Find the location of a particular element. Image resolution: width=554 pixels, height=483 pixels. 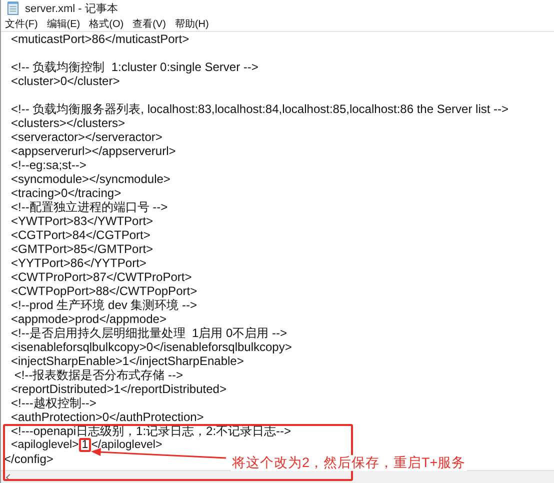

code-line: <!--eg:sa;st--> is located at coordinates (48, 165).